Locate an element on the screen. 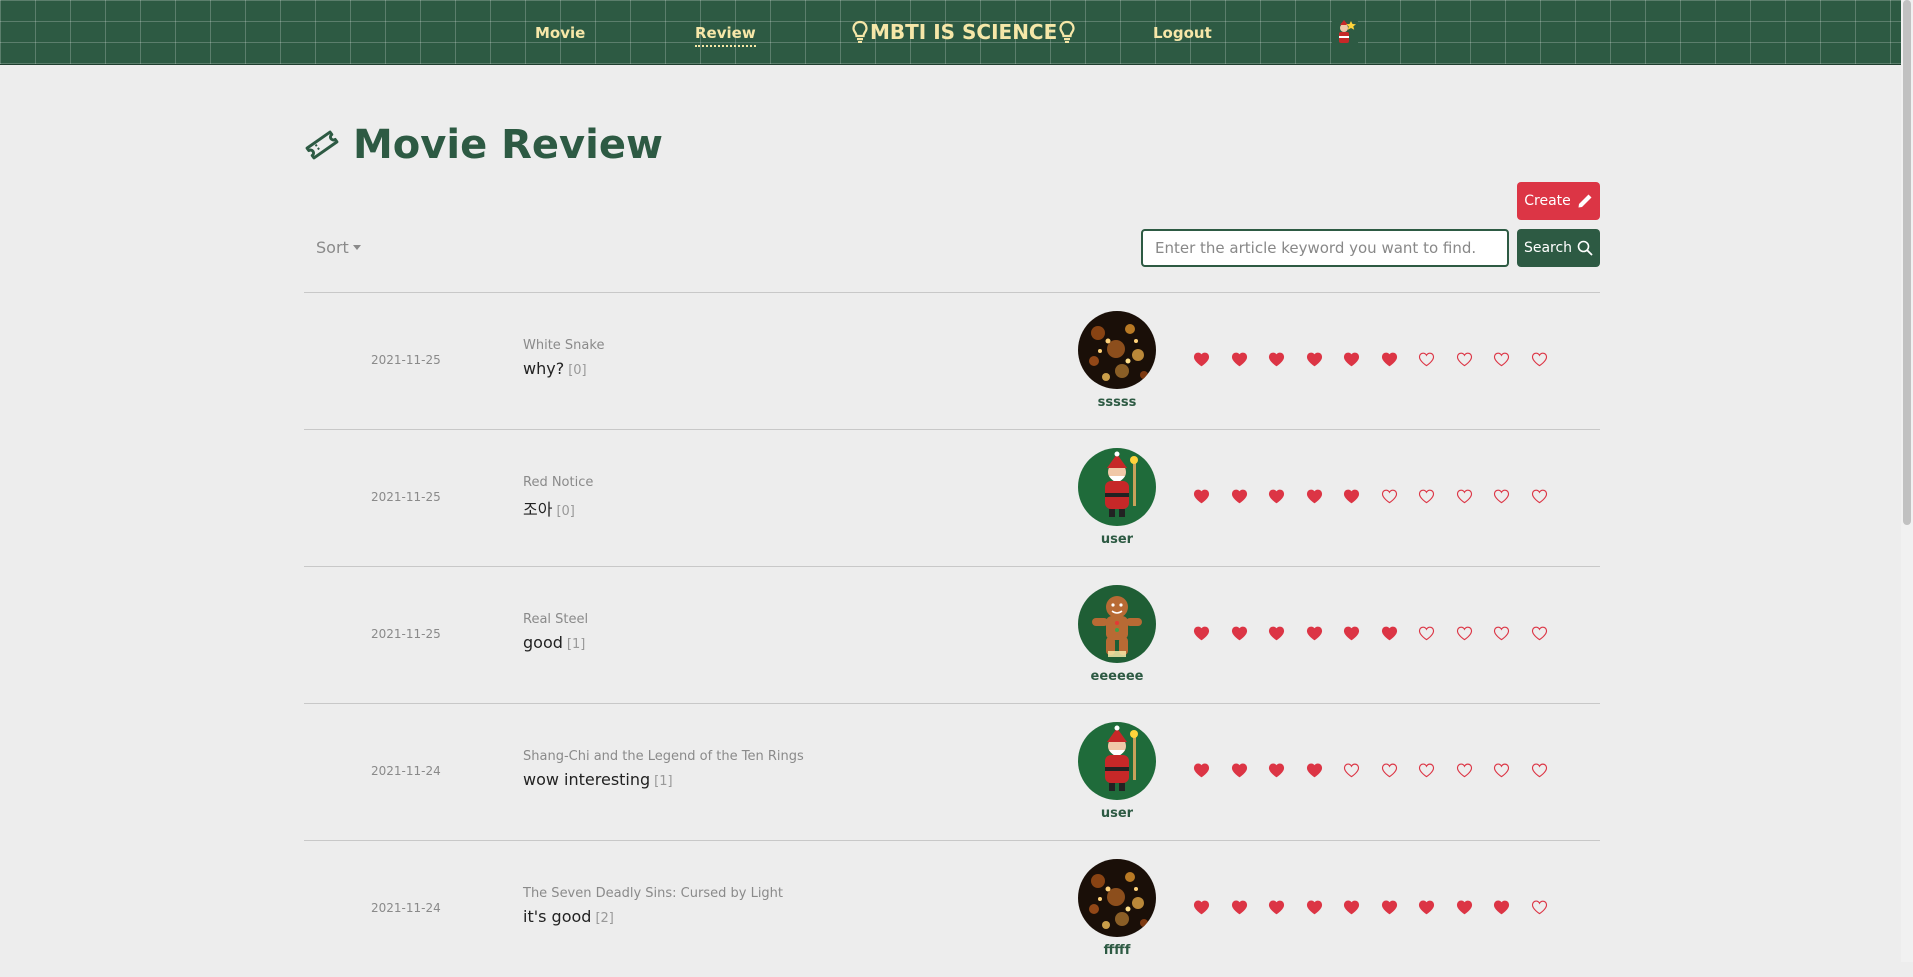 The height and width of the screenshot is (977, 1913). sort-dropdown: Sort is located at coordinates (338, 247).